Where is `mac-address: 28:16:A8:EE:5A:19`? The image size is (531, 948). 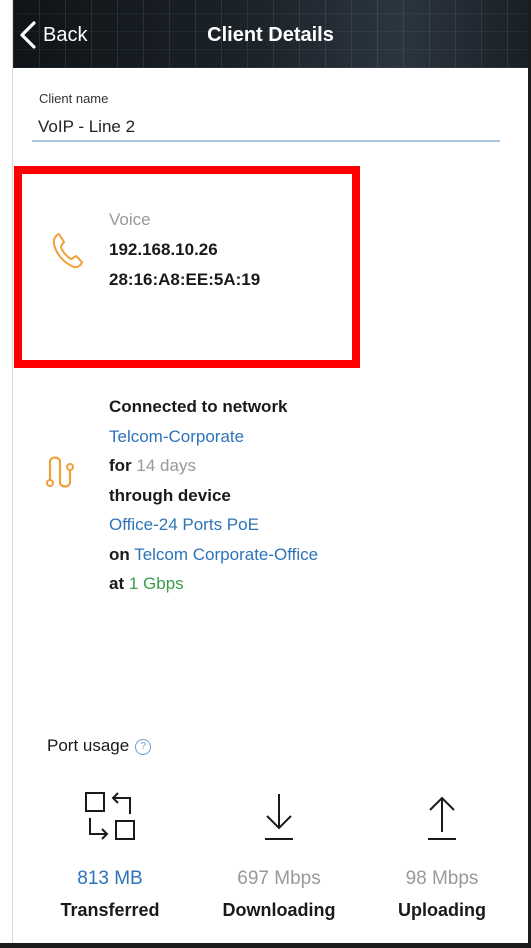 mac-address: 28:16:A8:EE:5A:19 is located at coordinates (185, 279).